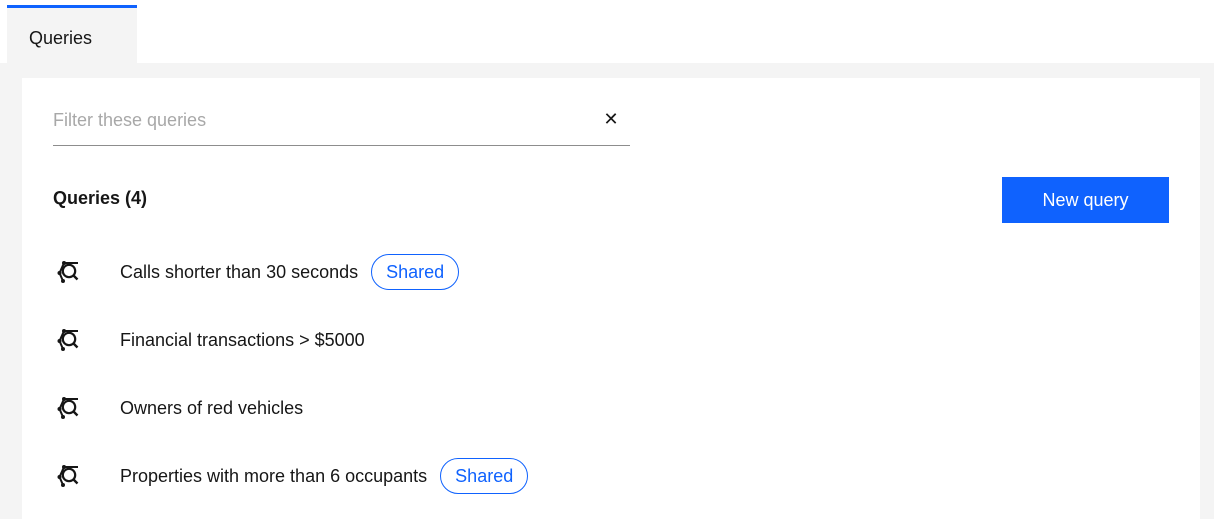  I want to click on list-item: Financial transactions > $5000, so click(603, 346).